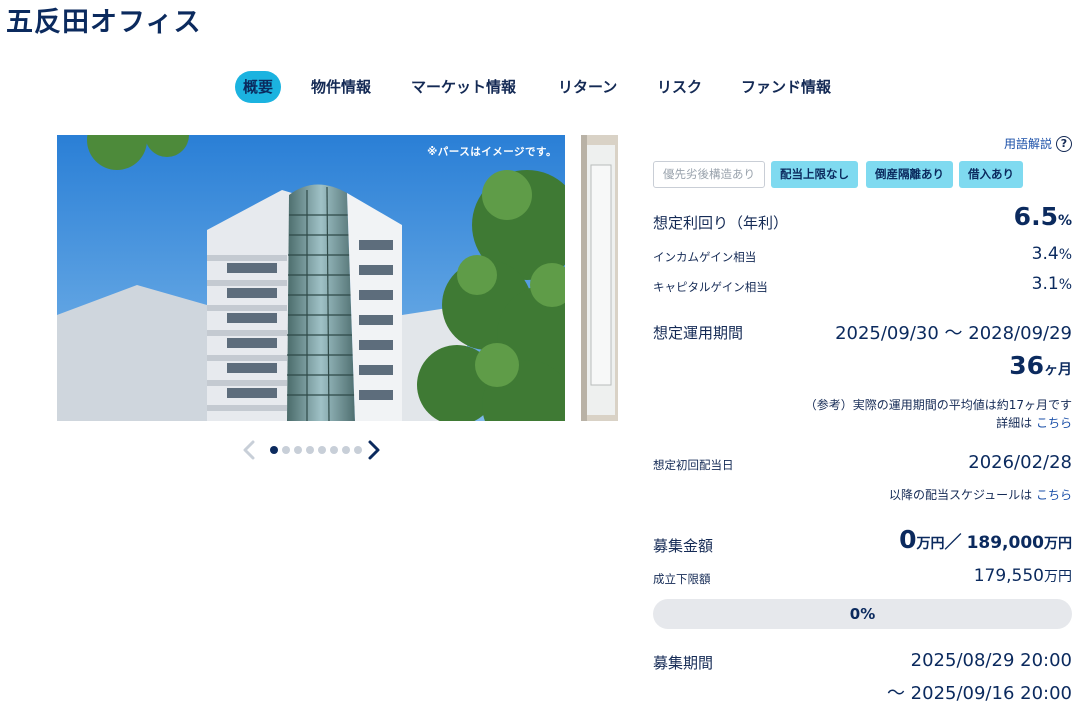 The height and width of the screenshot is (717, 1080). What do you see at coordinates (1027, 144) in the screenshot?
I see `glossary-label: 用語解説` at bounding box center [1027, 144].